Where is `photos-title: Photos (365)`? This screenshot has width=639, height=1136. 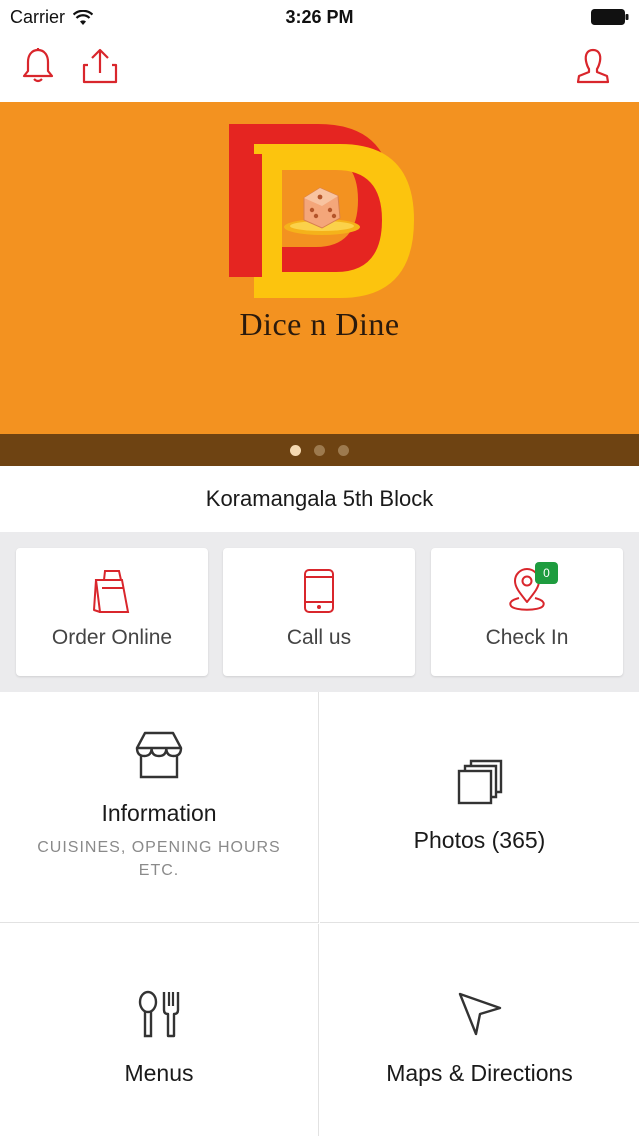
photos-title: Photos (365) is located at coordinates (479, 840).